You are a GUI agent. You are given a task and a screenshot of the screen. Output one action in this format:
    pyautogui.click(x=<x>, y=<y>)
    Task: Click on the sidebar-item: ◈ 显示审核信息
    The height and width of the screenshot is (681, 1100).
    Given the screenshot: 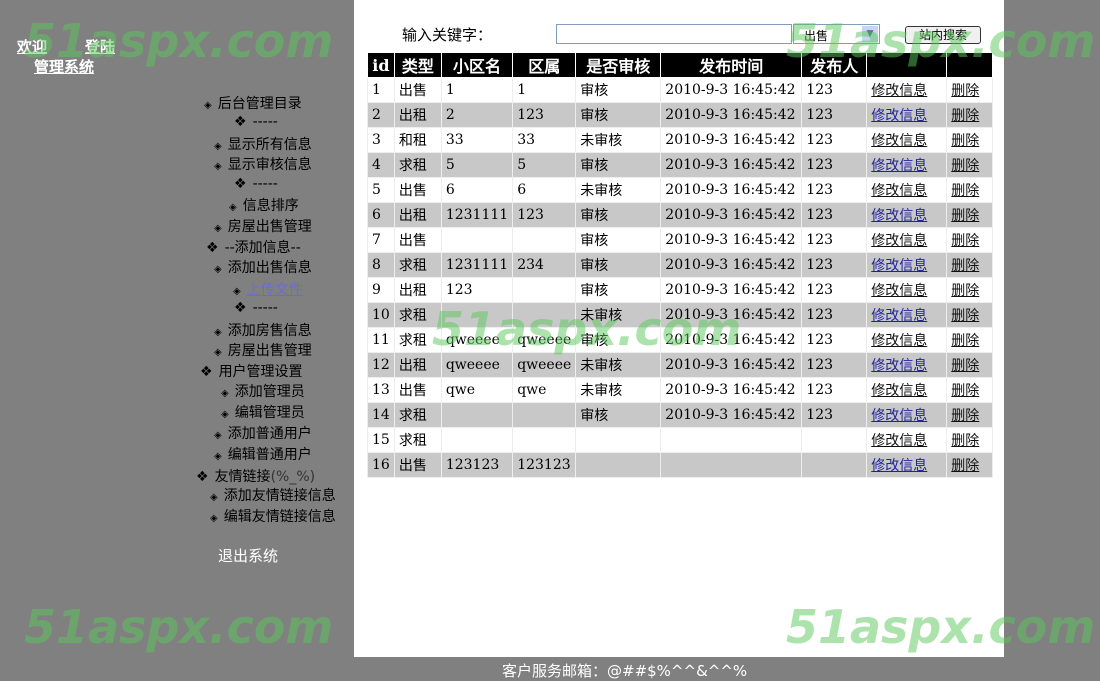 What is the action you would take?
    pyautogui.click(x=263, y=164)
    